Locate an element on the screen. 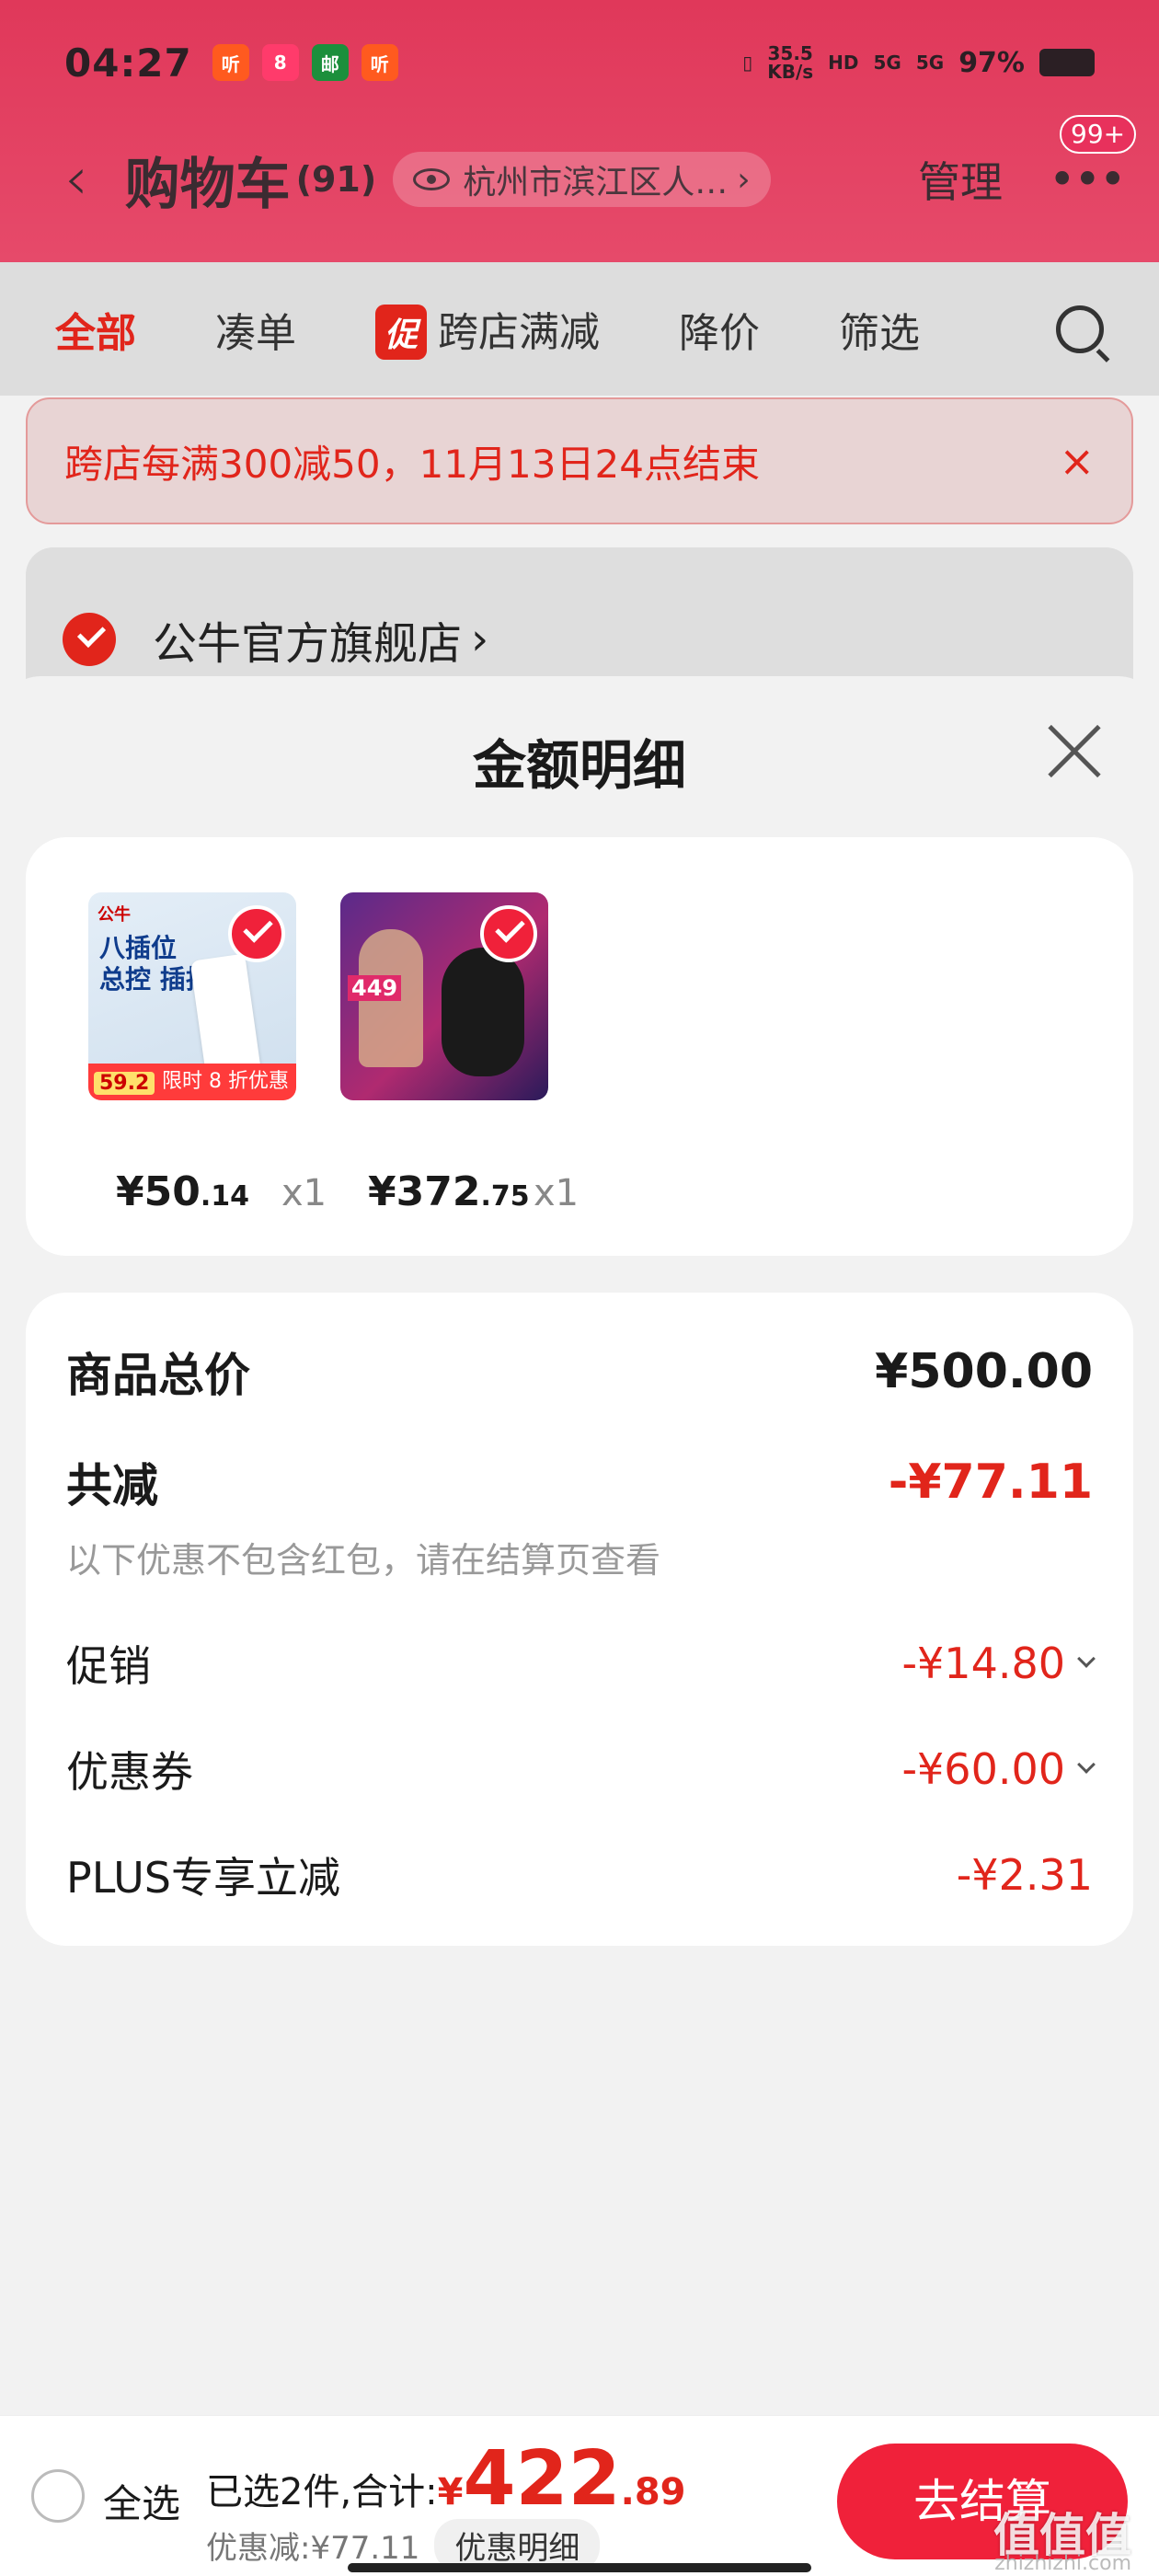 Image resolution: width=1159 pixels, height=2576 pixels. promo-value: -¥14.80 is located at coordinates (983, 1663).